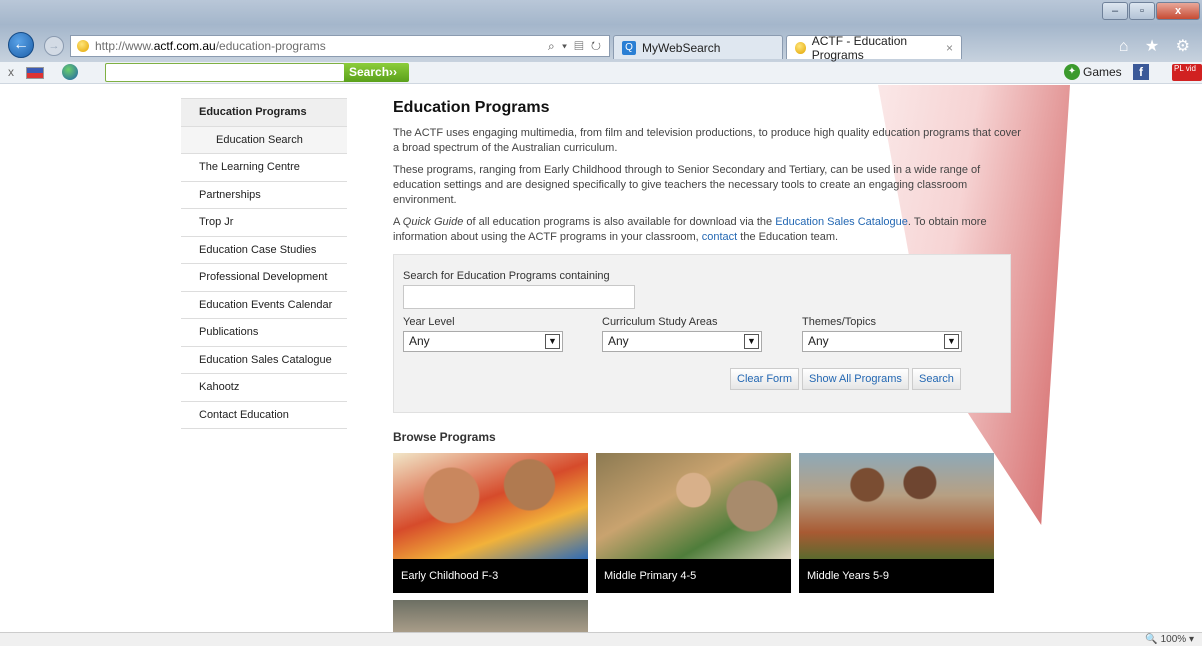 This screenshot has width=1202, height=646. I want to click on sidebar-item-education-programs: Education Programs, so click(264, 113).